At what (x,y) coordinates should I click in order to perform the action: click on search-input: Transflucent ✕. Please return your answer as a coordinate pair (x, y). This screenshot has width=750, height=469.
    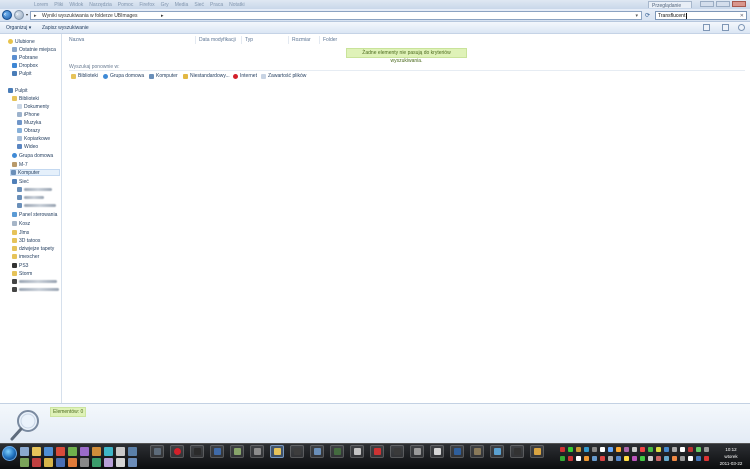
    Looking at the image, I should click on (701, 15).